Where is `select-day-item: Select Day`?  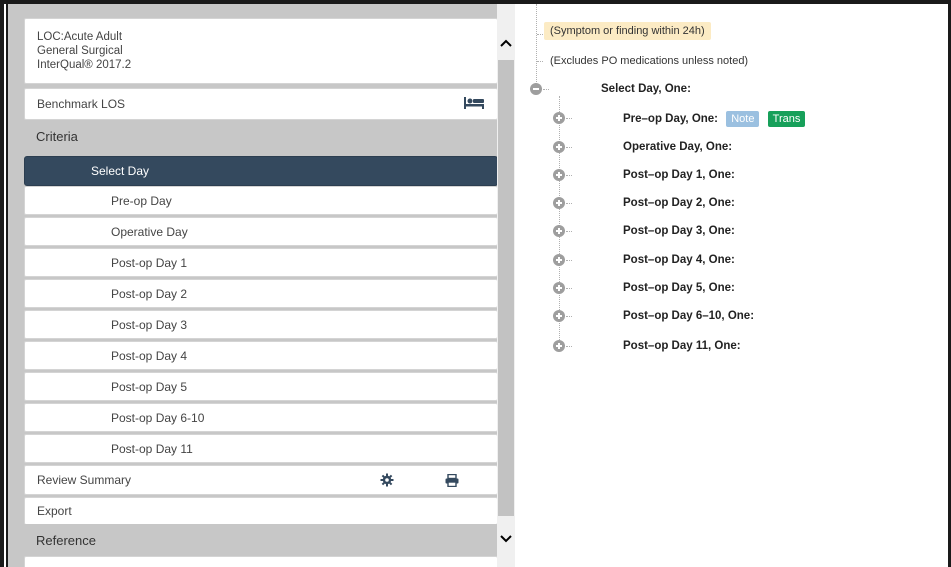 select-day-item: Select Day is located at coordinates (260, 171).